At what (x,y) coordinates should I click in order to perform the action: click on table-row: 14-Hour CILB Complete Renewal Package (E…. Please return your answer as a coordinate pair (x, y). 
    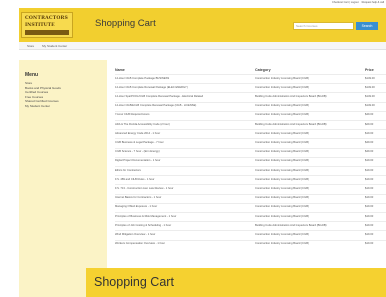
    Looking at the image, I should click on (250, 87).